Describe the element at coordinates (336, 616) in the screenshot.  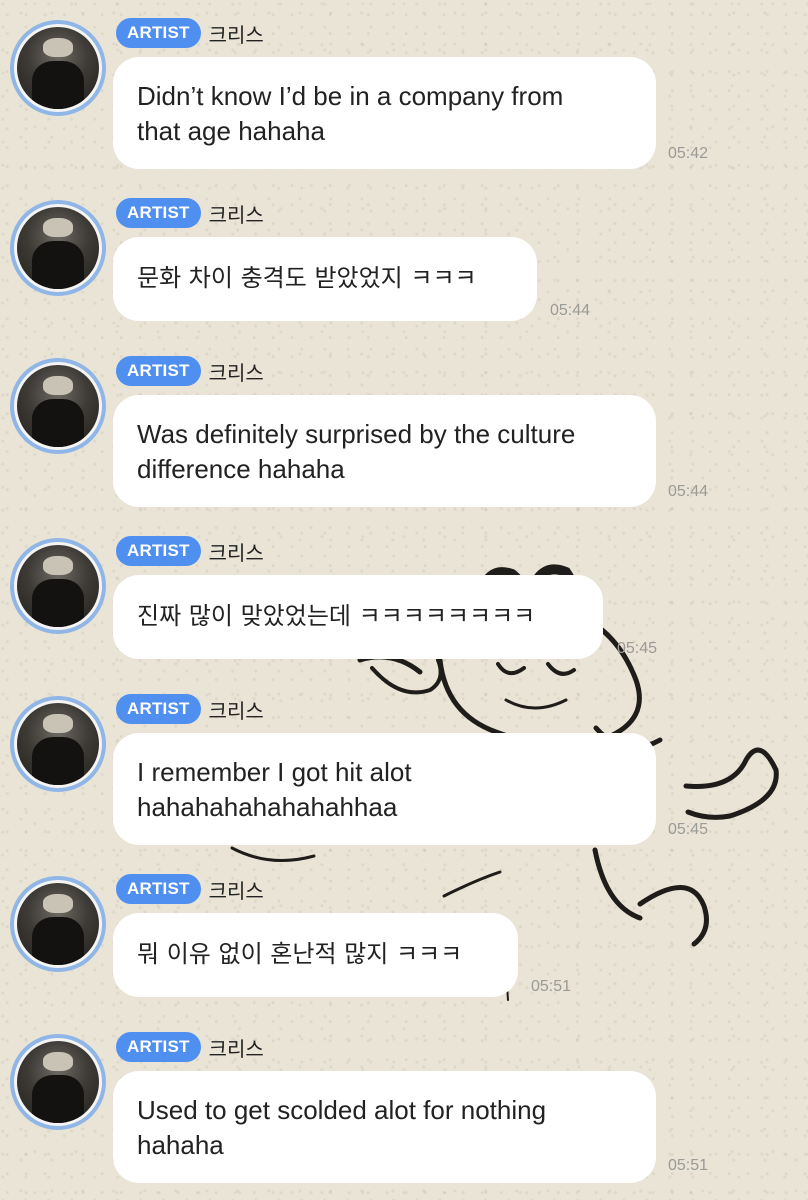
I see `message-line: 진짜 많이 맞았었는데 ㅋㅋㅋㅋㅋㅋㅋㅋ` at that location.